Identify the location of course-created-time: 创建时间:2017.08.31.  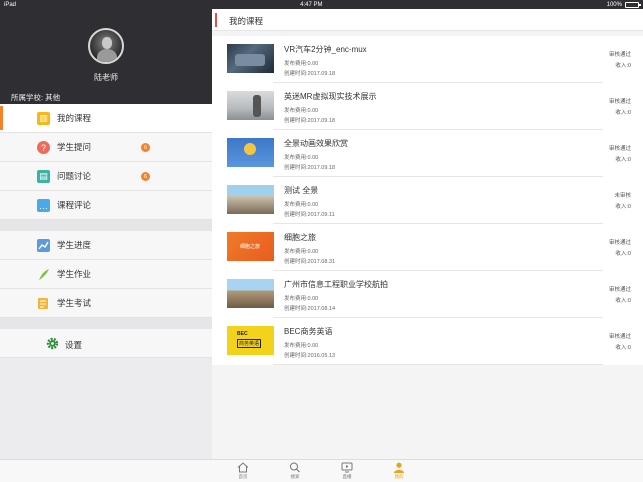
(310, 262).